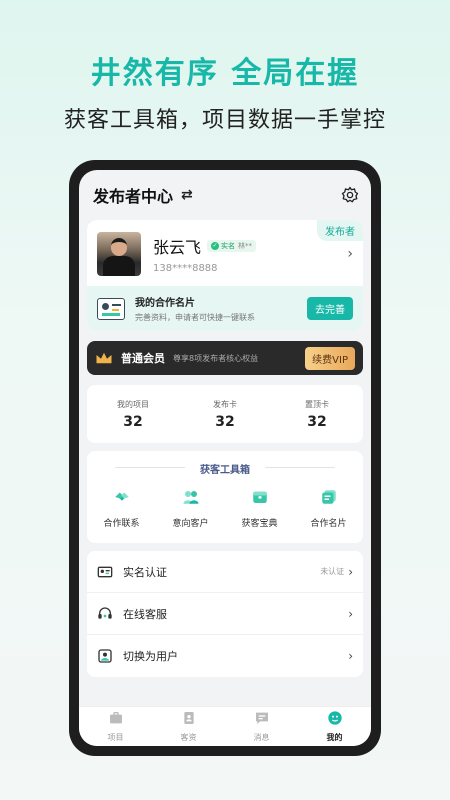  I want to click on stat-label: 置顶卡, so click(317, 404).